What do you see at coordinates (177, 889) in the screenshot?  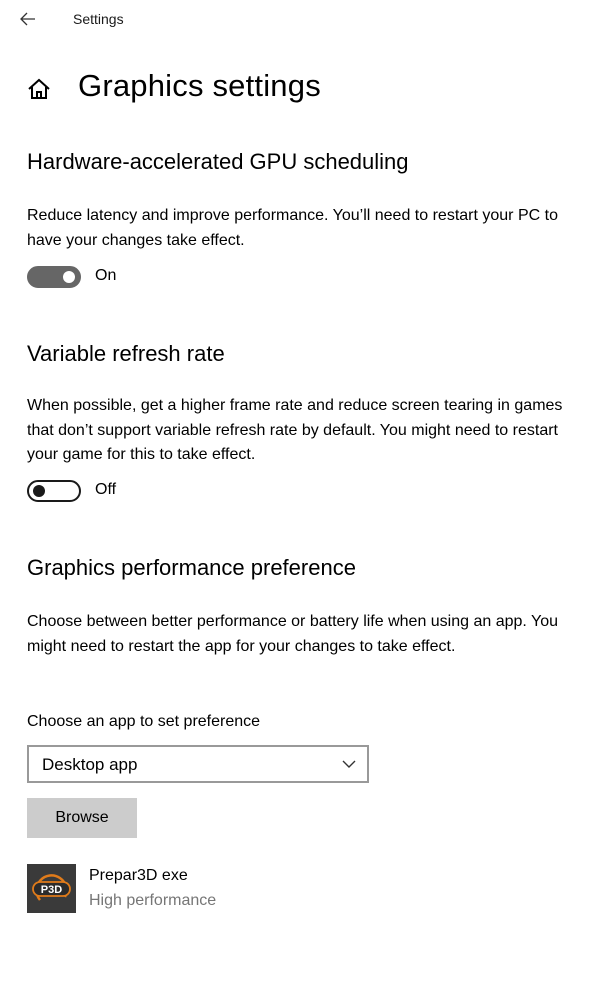 I see `app-list-item: P3D Prepar3D exe High performance` at bounding box center [177, 889].